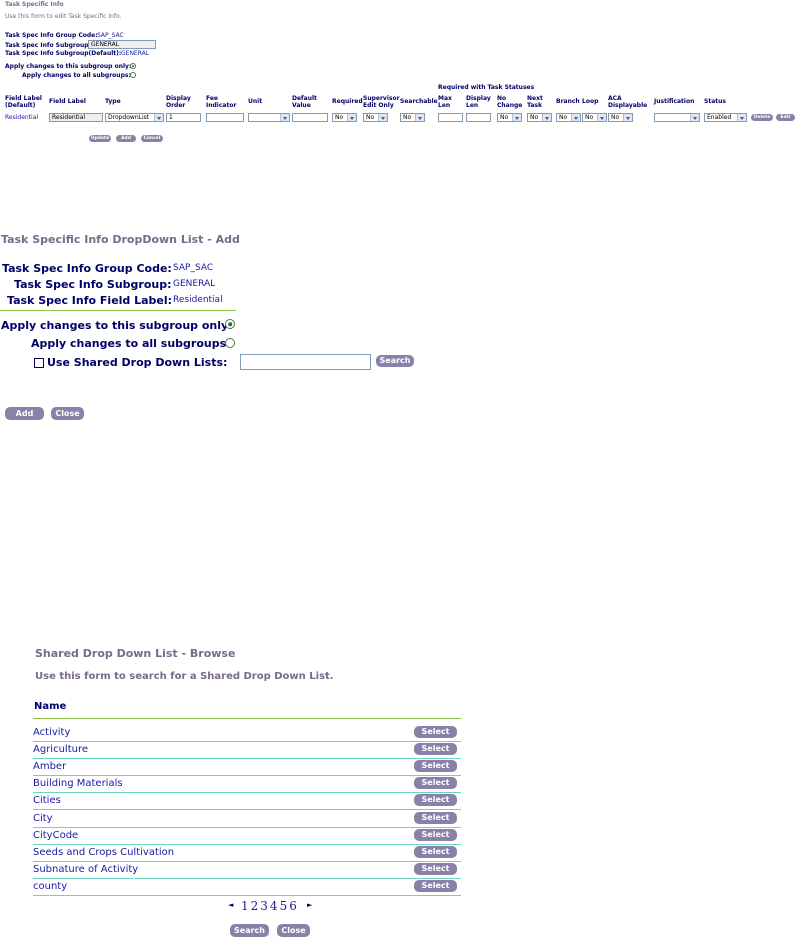 Image resolution: width=798 pixels, height=940 pixels. What do you see at coordinates (293, 906) in the screenshot?
I see `page-link: 6` at bounding box center [293, 906].